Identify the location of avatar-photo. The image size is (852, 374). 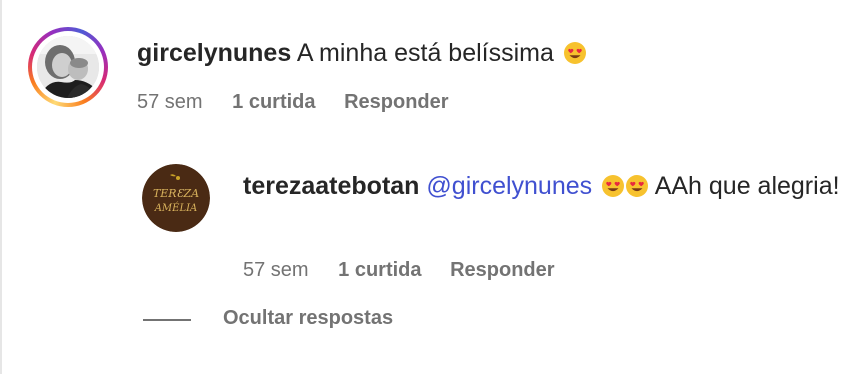
(68, 67).